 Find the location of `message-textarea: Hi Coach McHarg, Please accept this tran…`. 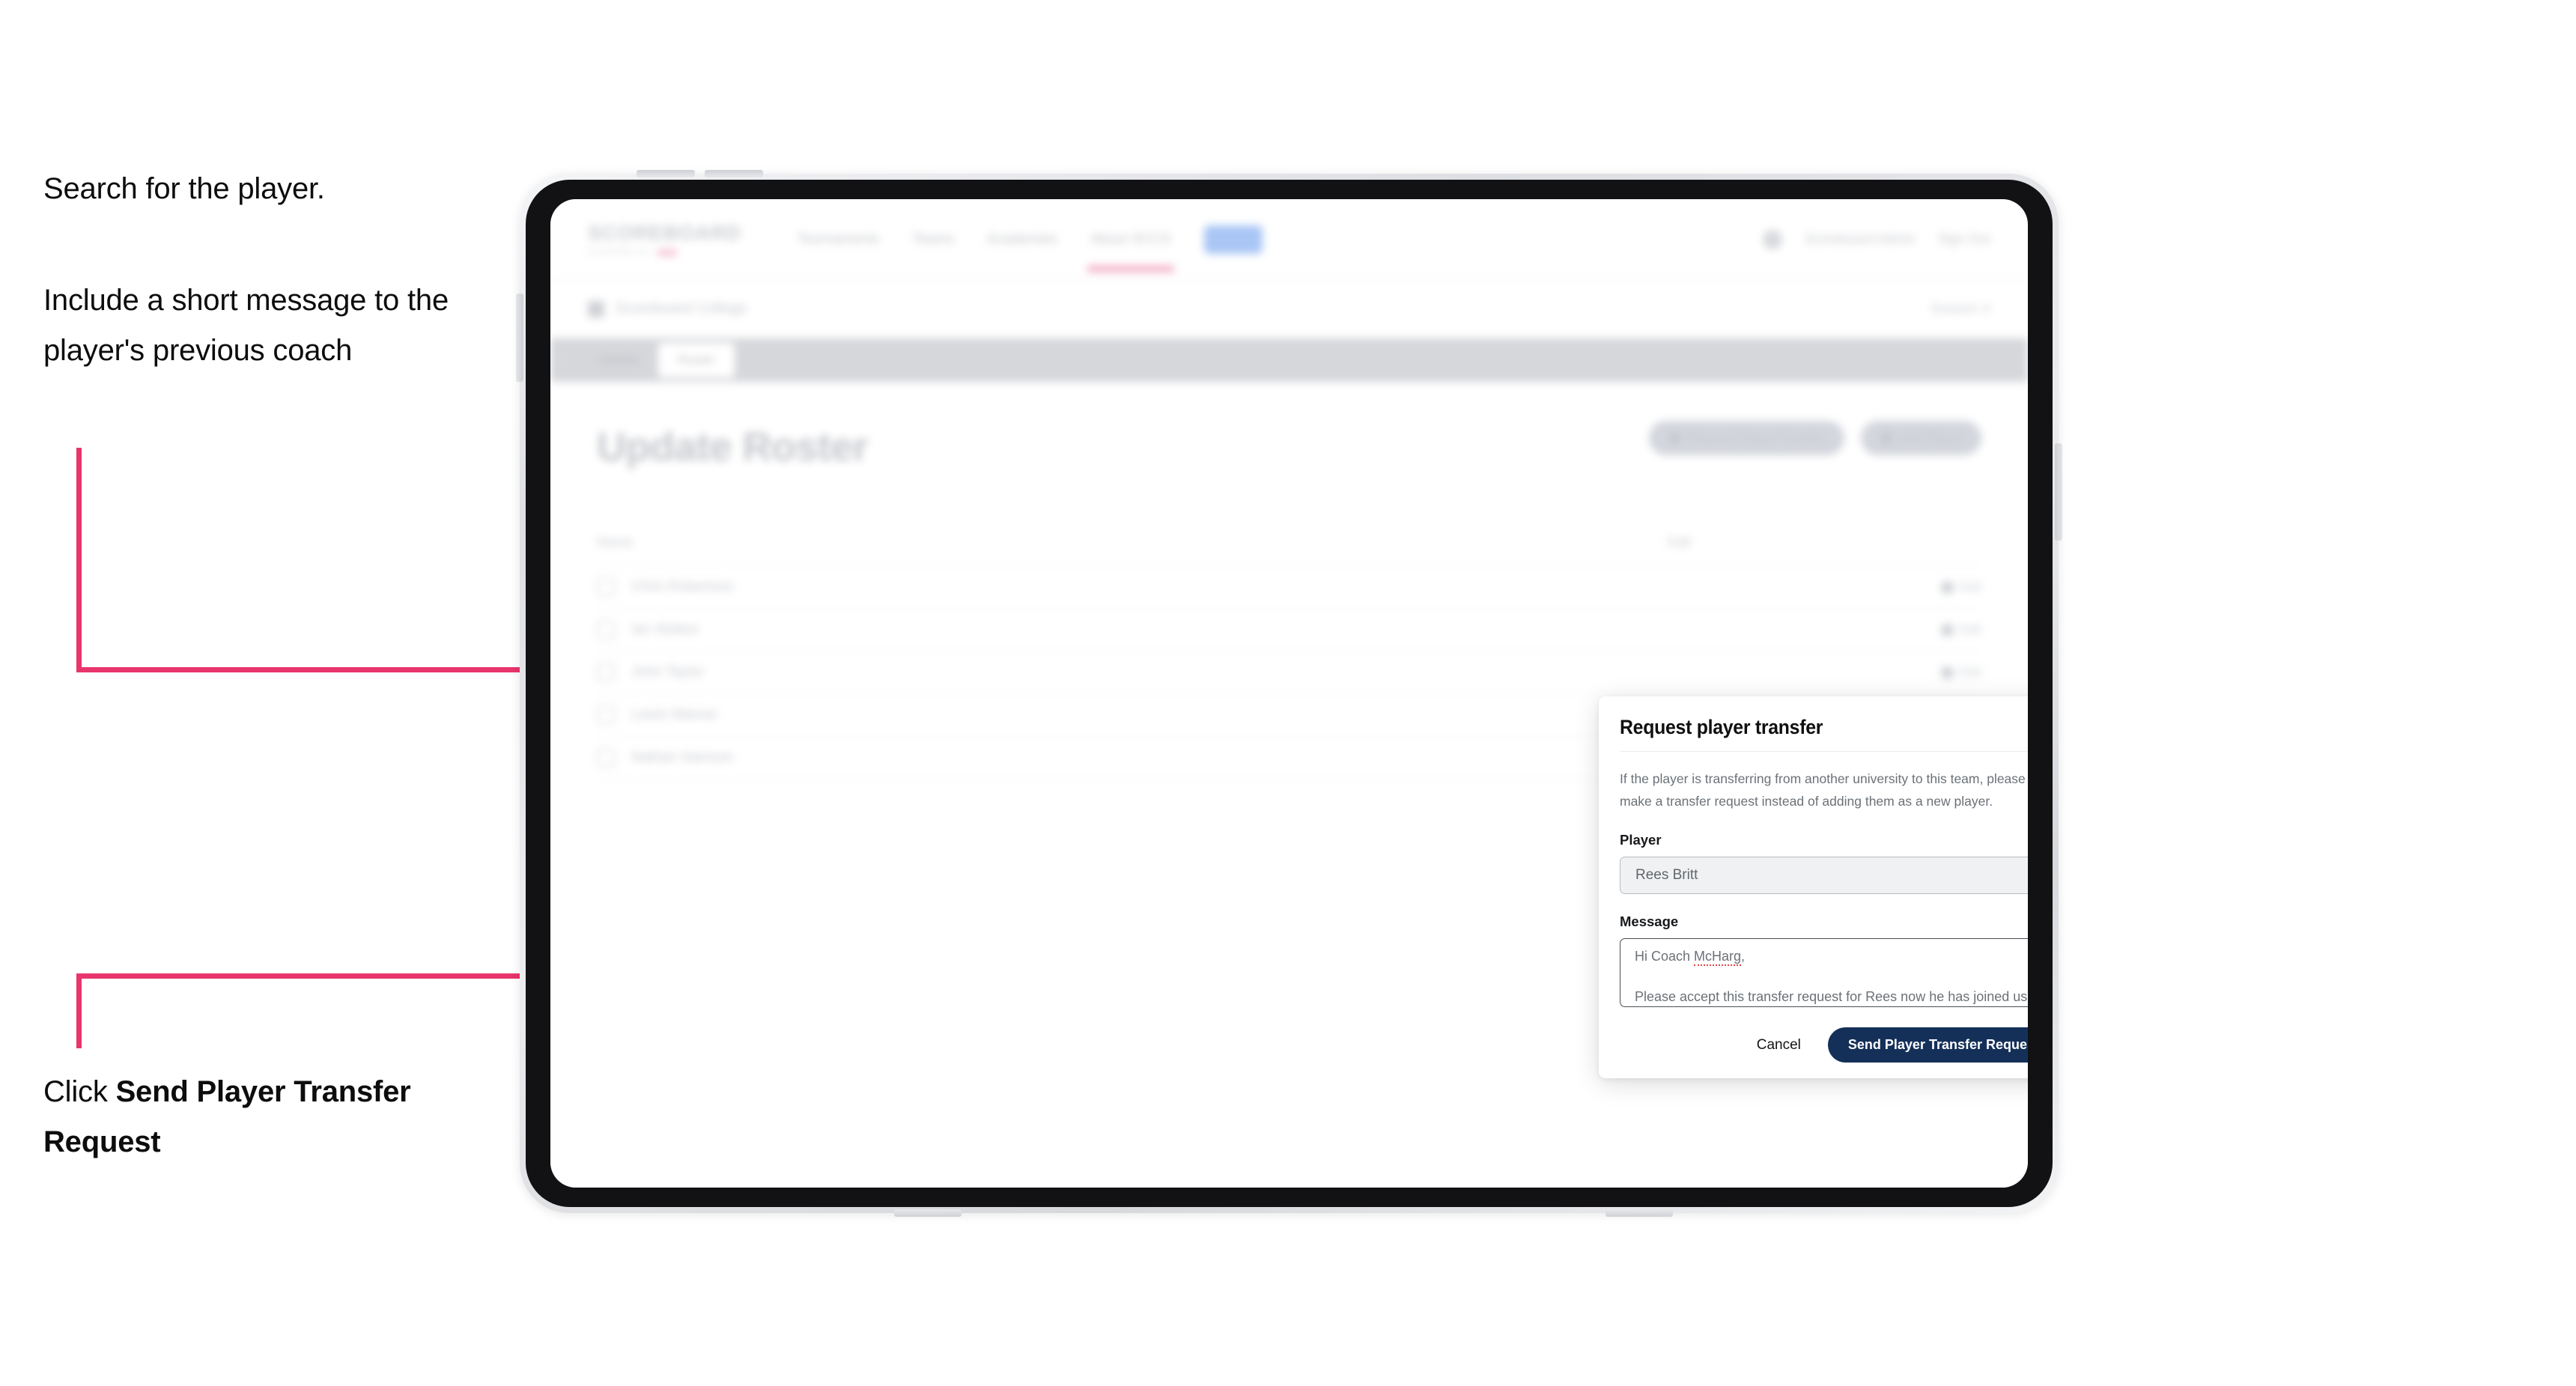

message-textarea: Hi Coach McHarg, Please accept this tran… is located at coordinates (1824, 973).